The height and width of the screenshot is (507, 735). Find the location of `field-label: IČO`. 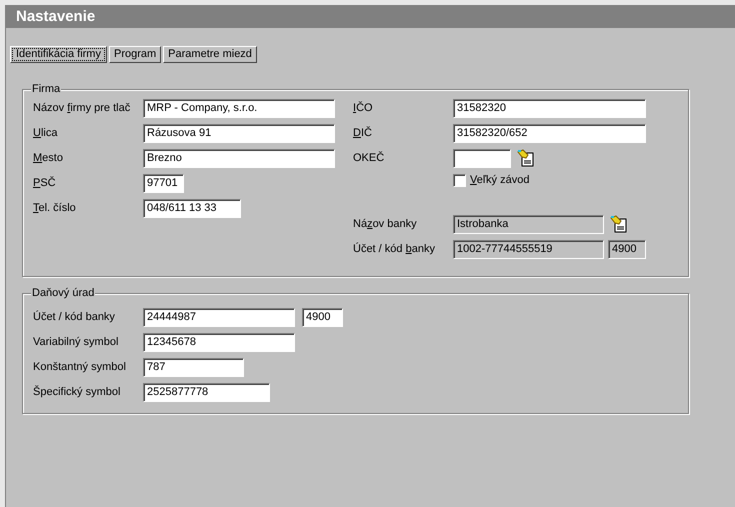

field-label: IČO is located at coordinates (363, 108).